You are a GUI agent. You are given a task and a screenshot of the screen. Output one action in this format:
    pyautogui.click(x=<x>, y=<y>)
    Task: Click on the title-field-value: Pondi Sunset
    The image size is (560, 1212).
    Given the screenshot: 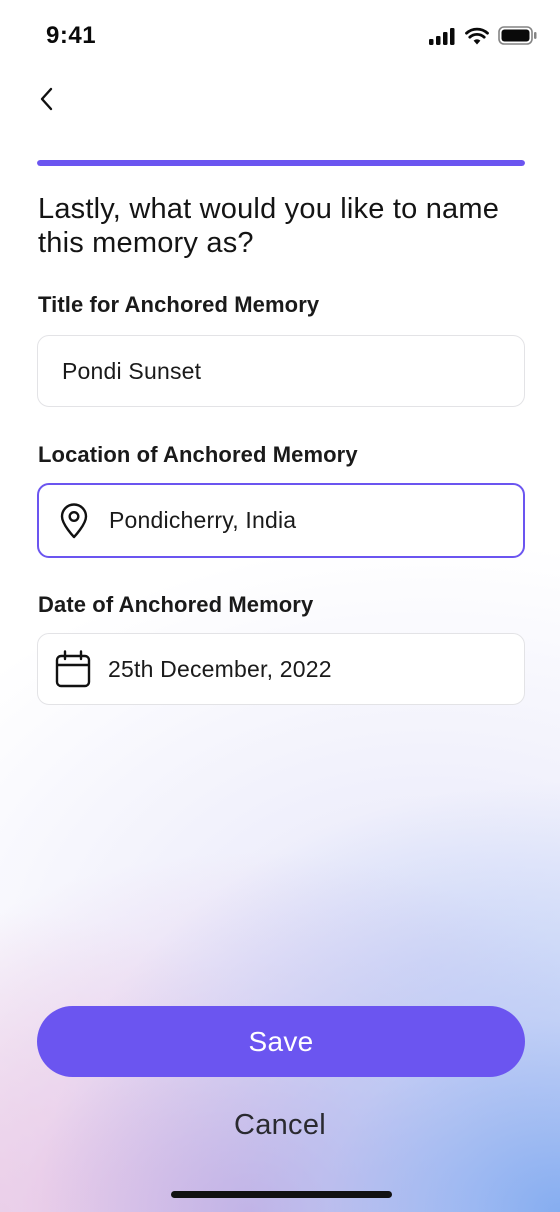 What is the action you would take?
    pyautogui.click(x=132, y=370)
    